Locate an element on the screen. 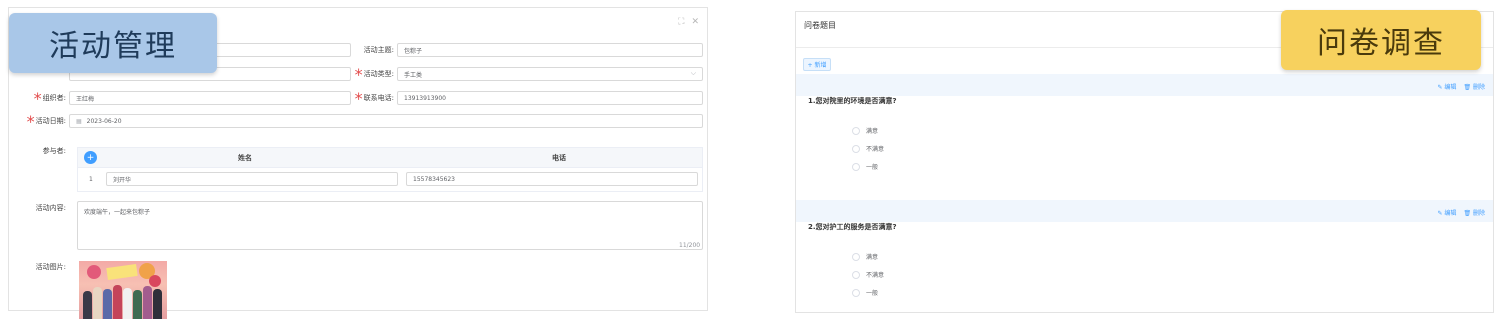 The height and width of the screenshot is (319, 1501). phone-label-row: * 联系电话: is located at coordinates (374, 98).